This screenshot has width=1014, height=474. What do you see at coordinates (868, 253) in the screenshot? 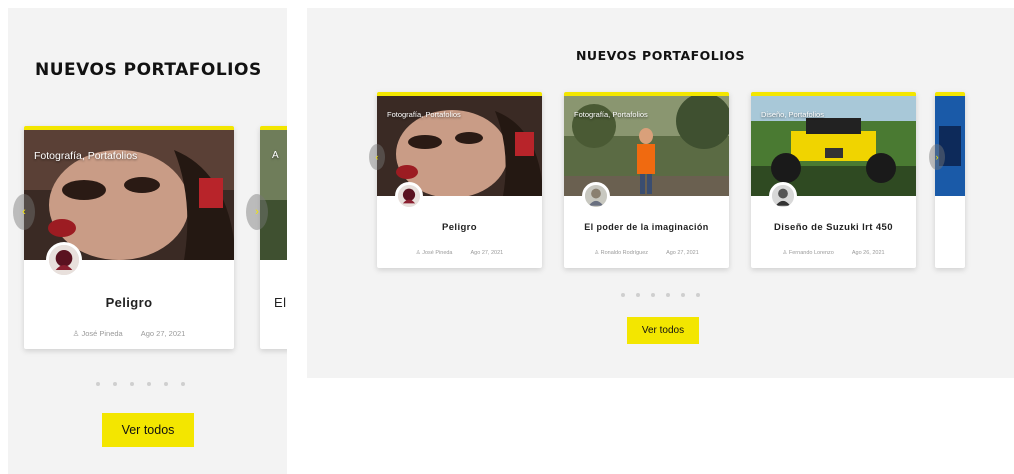
I see `card-date: Ago 26, 2021` at bounding box center [868, 253].